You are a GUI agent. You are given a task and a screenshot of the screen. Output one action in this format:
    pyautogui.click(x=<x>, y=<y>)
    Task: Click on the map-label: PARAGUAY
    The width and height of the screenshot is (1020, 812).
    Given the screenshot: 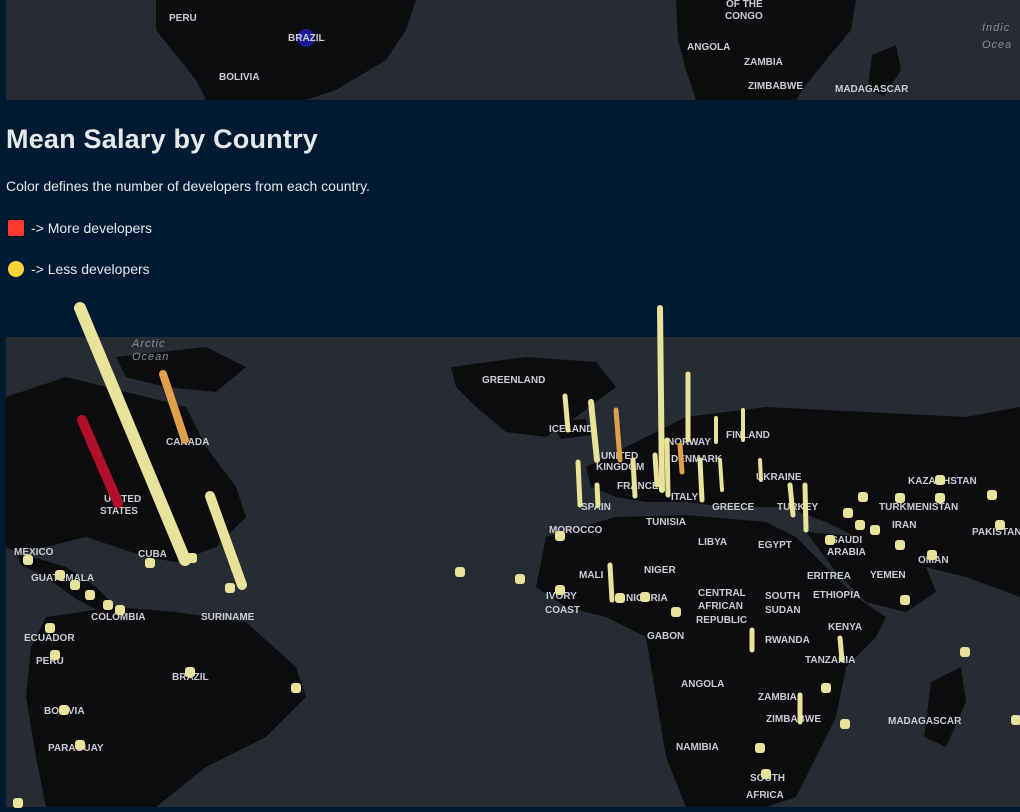 What is the action you would take?
    pyautogui.click(x=76, y=748)
    